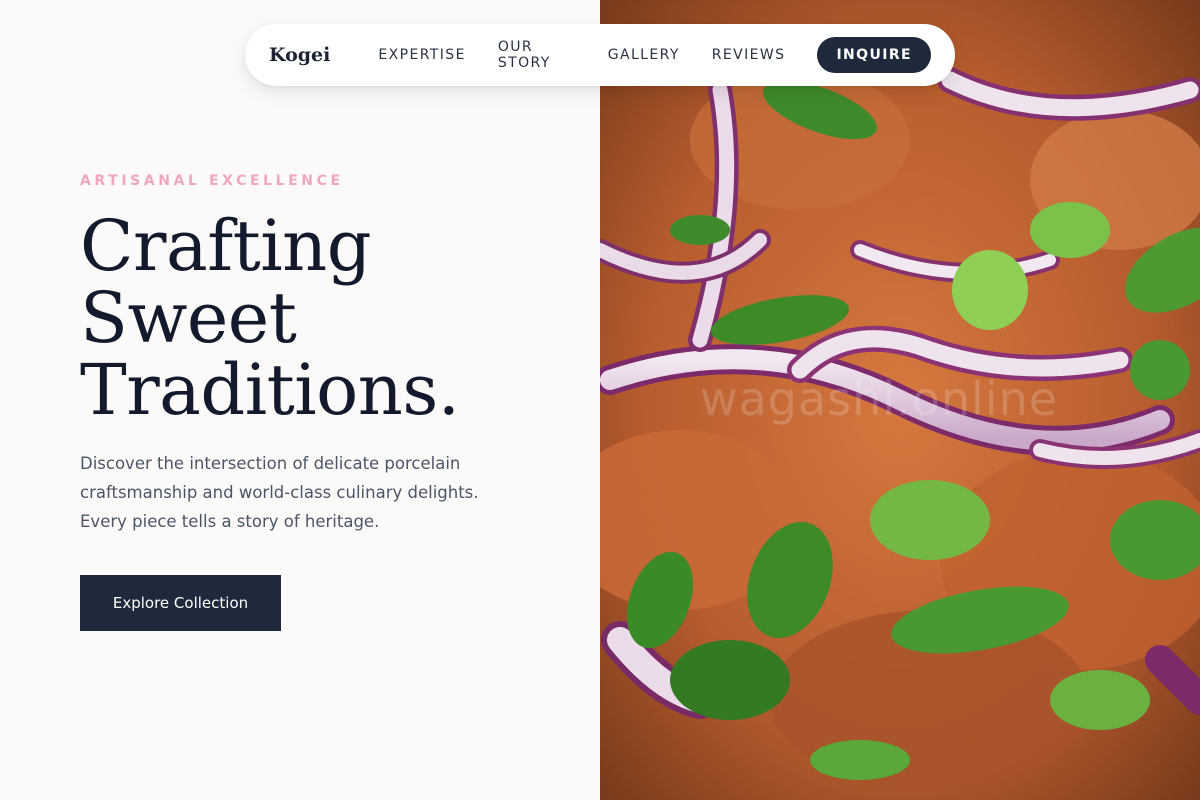 The height and width of the screenshot is (800, 1200). Describe the element at coordinates (299, 55) in the screenshot. I see `brand-logo: Kogei` at that location.